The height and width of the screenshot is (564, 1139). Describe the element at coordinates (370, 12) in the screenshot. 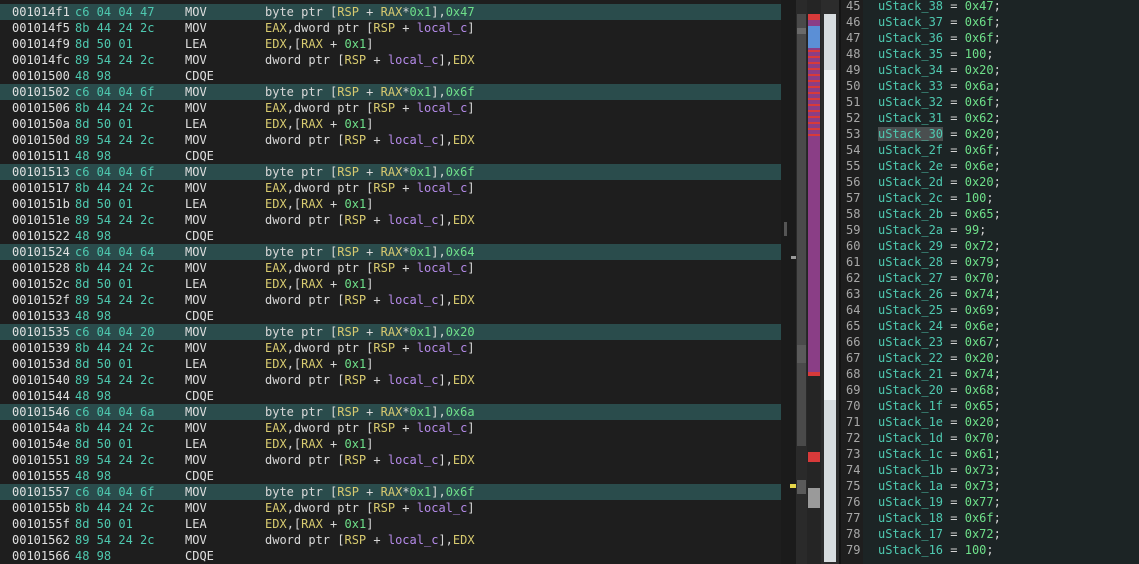

I see `instruction-operands: byte ptr [RSP + RAX*0x1],0x47` at that location.